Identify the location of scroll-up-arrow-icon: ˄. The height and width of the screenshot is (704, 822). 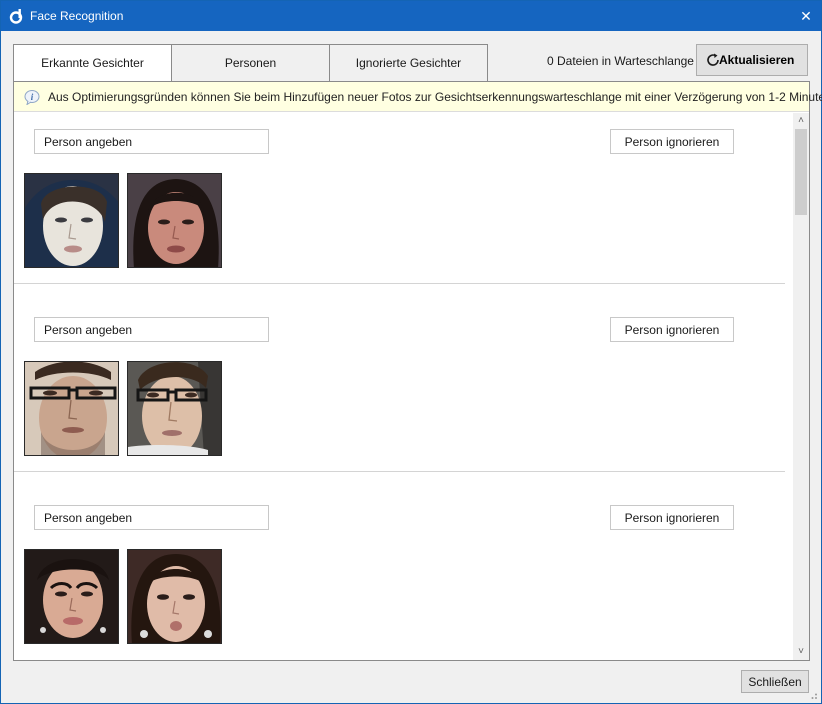
(801, 121).